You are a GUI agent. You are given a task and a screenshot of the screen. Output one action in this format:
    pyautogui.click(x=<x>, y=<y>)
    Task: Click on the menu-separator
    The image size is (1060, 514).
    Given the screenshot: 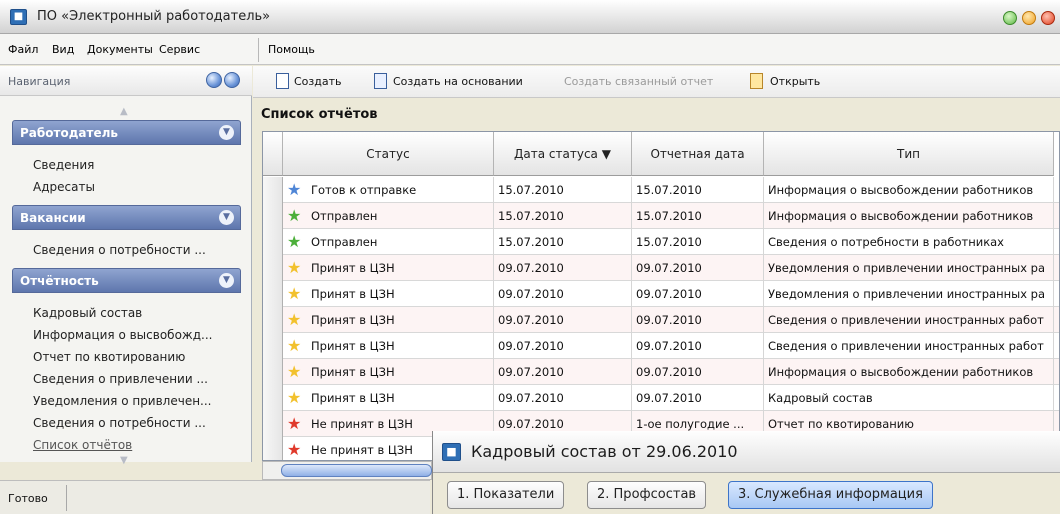 What is the action you would take?
    pyautogui.click(x=258, y=50)
    